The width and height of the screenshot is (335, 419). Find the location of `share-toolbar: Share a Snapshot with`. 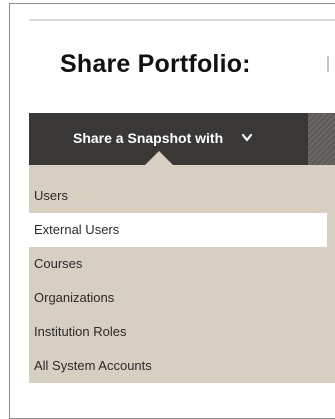

share-toolbar: Share a Snapshot with is located at coordinates (182, 139).